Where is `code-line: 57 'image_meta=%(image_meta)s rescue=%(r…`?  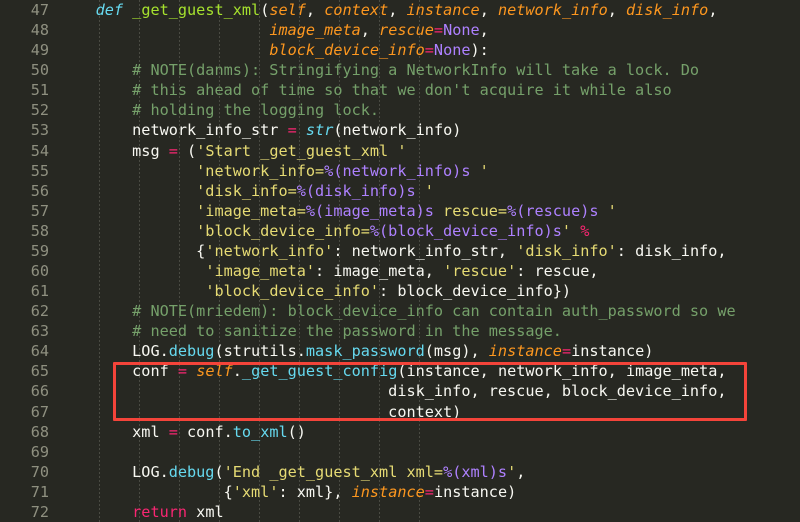
code-line: 57 'image_meta=%(image_meta)s rescue=%(r… is located at coordinates (400, 211).